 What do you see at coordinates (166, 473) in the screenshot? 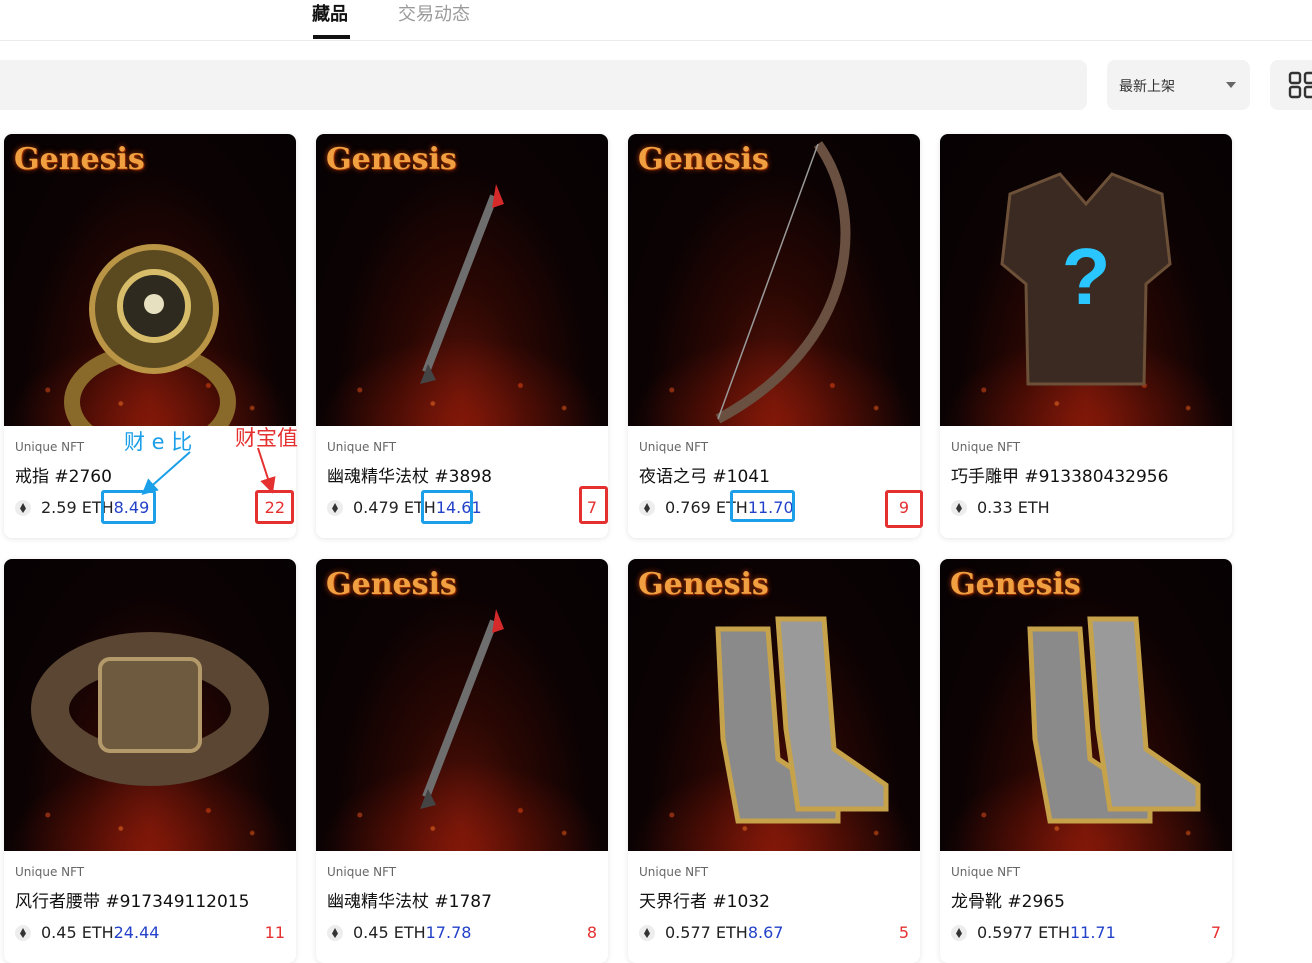
I see `annotation-arrow-blue` at bounding box center [166, 473].